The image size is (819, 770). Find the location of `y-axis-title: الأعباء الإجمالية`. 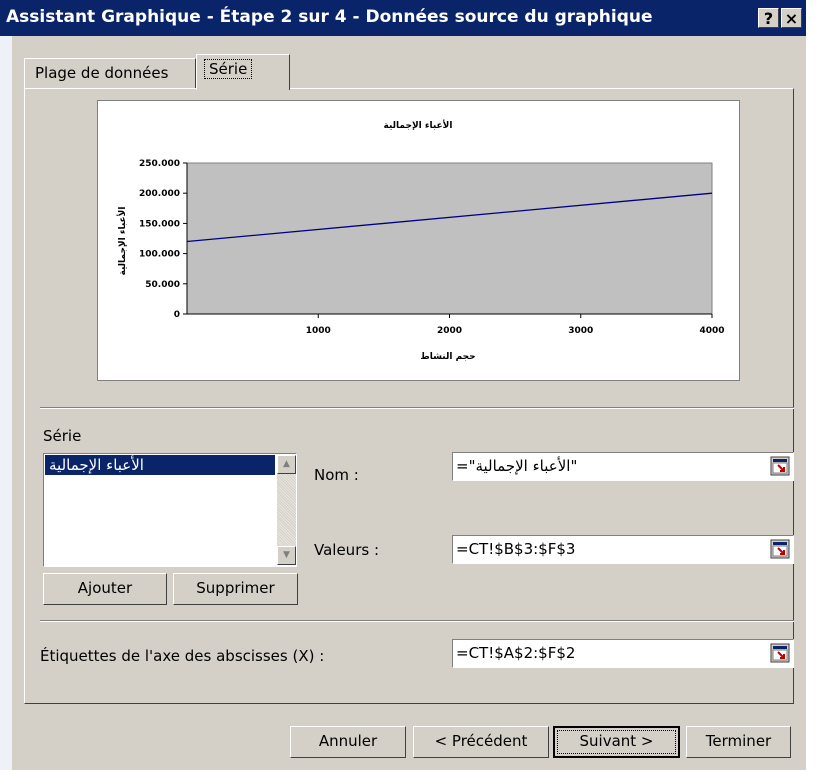

y-axis-title: الأعباء الإجمالية is located at coordinates (122, 241).